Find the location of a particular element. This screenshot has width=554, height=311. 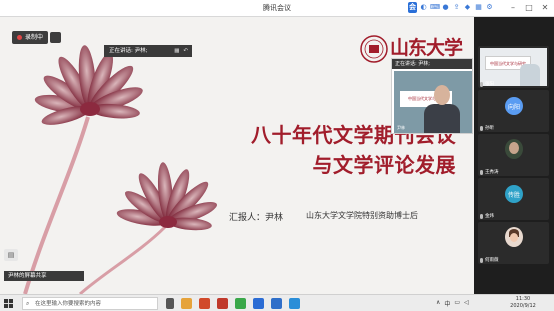

volume-icon: ◁ is located at coordinates (466, 303).